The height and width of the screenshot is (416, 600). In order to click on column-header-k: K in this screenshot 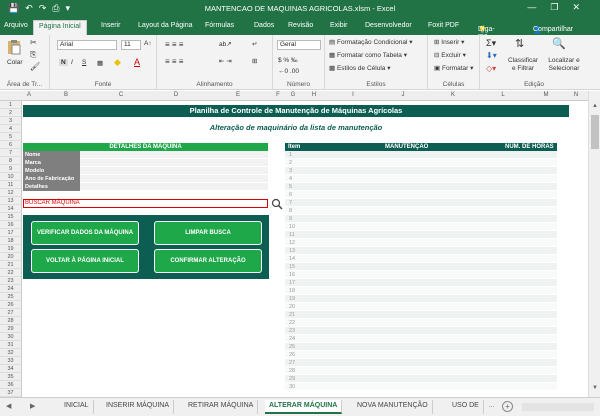, I will do `click(453, 95)`.